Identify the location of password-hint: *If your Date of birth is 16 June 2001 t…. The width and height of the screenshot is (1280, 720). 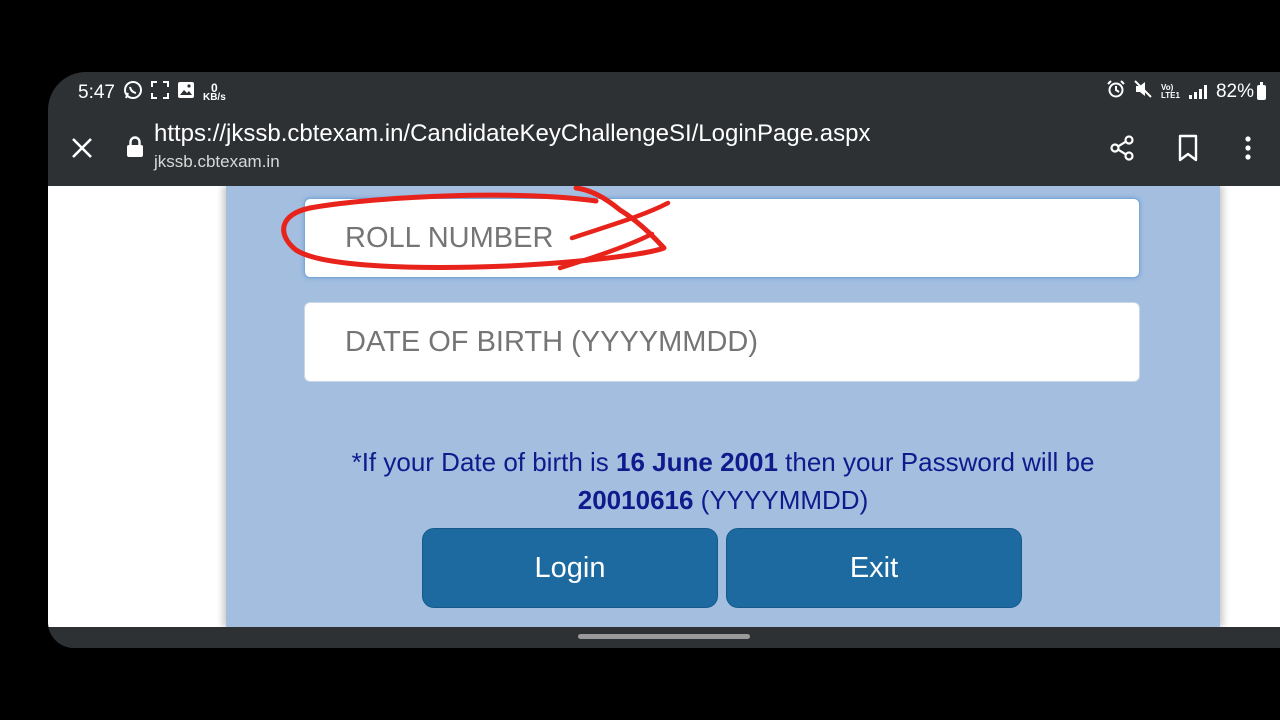
(723, 481).